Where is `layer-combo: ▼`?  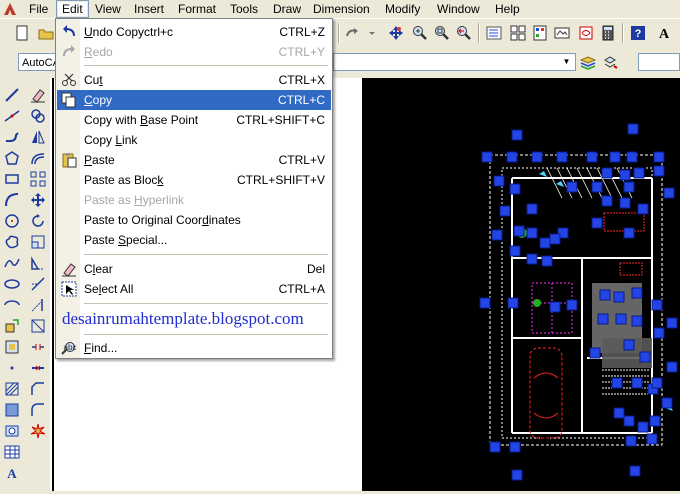 layer-combo: ▼ is located at coordinates (454, 62).